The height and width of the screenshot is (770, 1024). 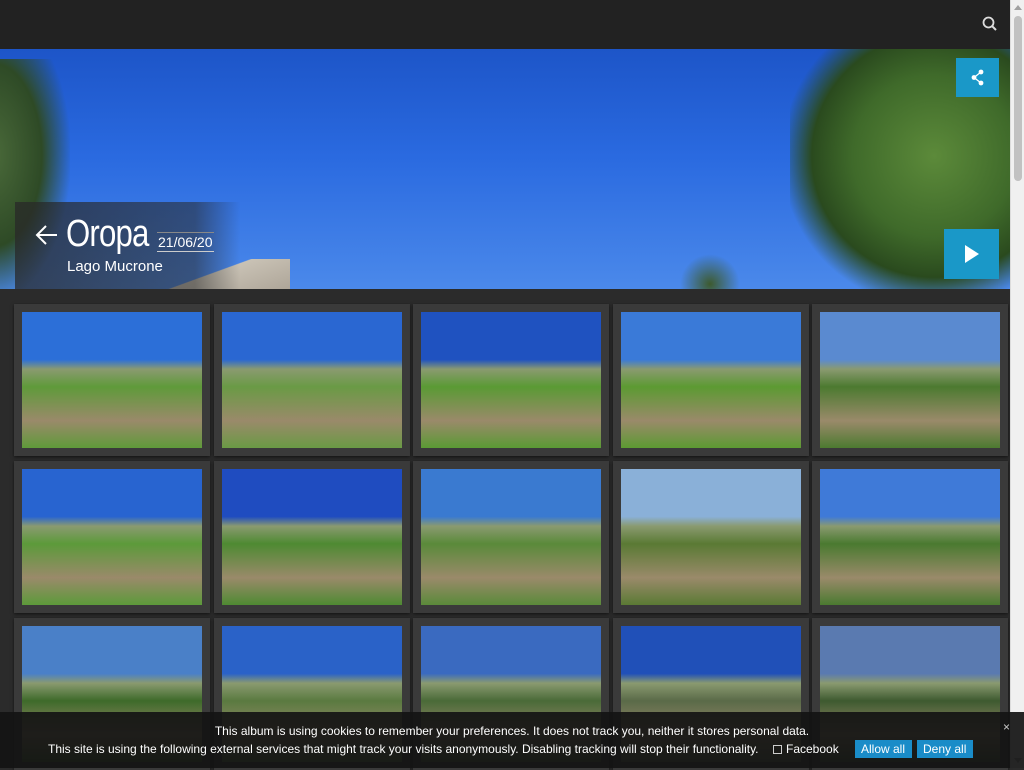 What do you see at coordinates (710, 271) in the screenshot?
I see `hero-tree-mid` at bounding box center [710, 271].